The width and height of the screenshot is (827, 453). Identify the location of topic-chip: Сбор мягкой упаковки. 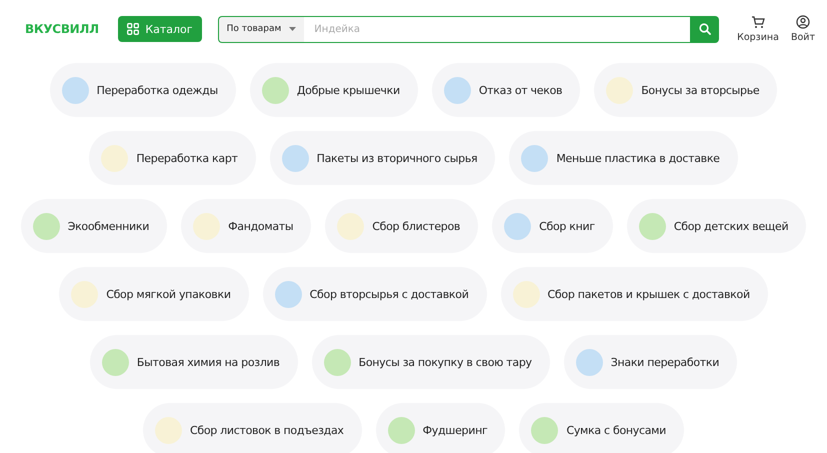
(154, 294).